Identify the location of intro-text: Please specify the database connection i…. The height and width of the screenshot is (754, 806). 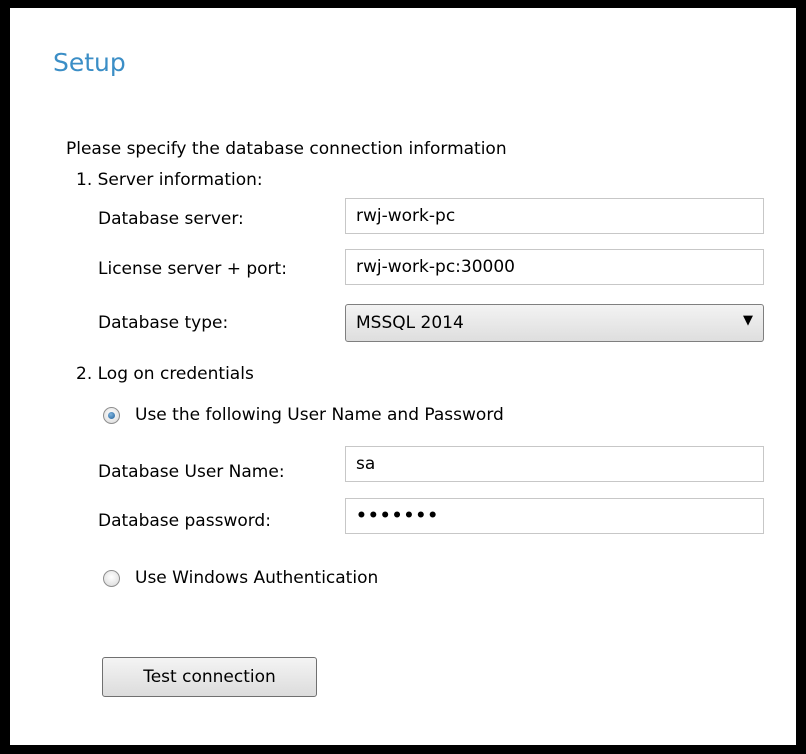
(286, 149).